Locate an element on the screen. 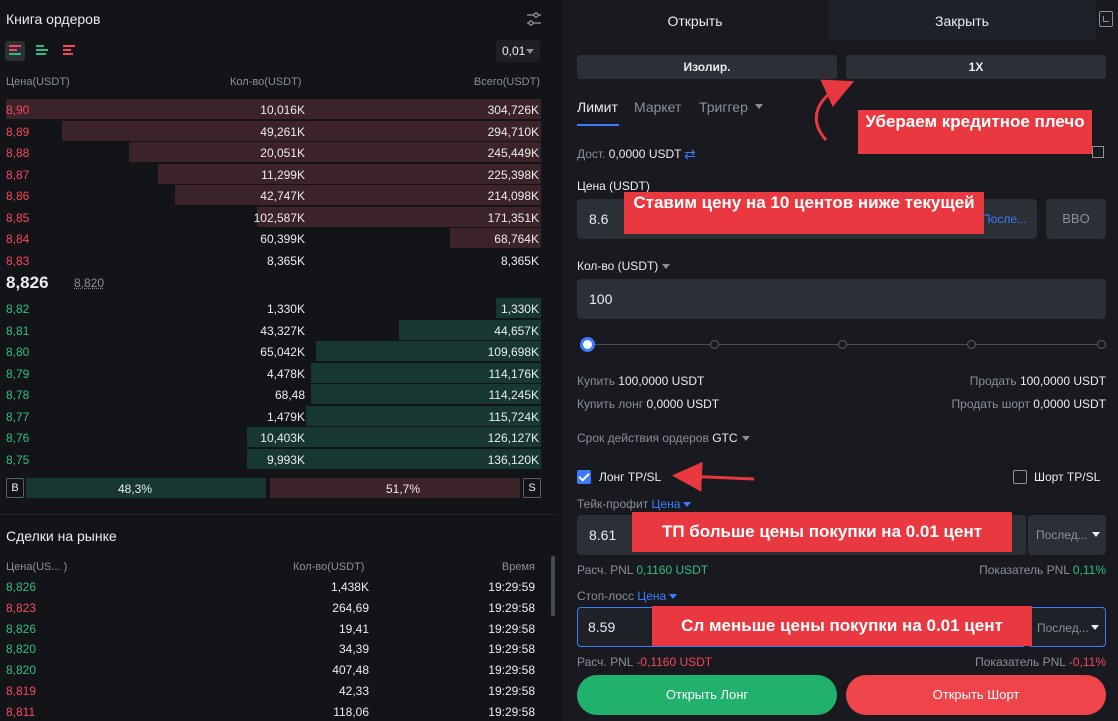  price-label: Цена (USDT) is located at coordinates (613, 186).